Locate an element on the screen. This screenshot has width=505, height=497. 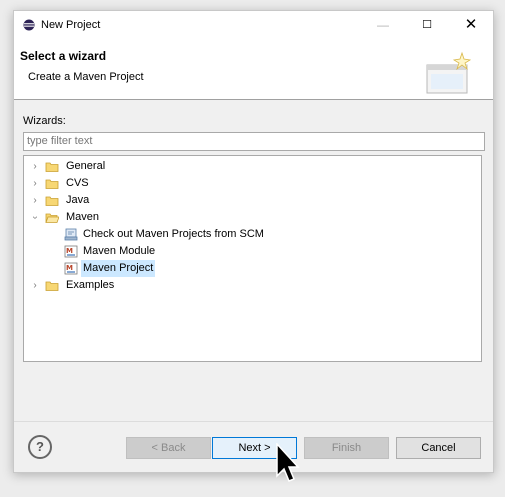
scm-checkout-icon is located at coordinates (71, 234).